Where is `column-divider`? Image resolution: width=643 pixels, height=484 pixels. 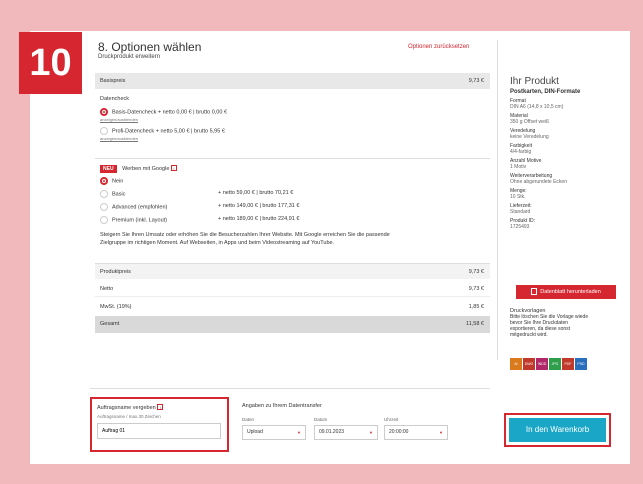
column-divider is located at coordinates (497, 200).